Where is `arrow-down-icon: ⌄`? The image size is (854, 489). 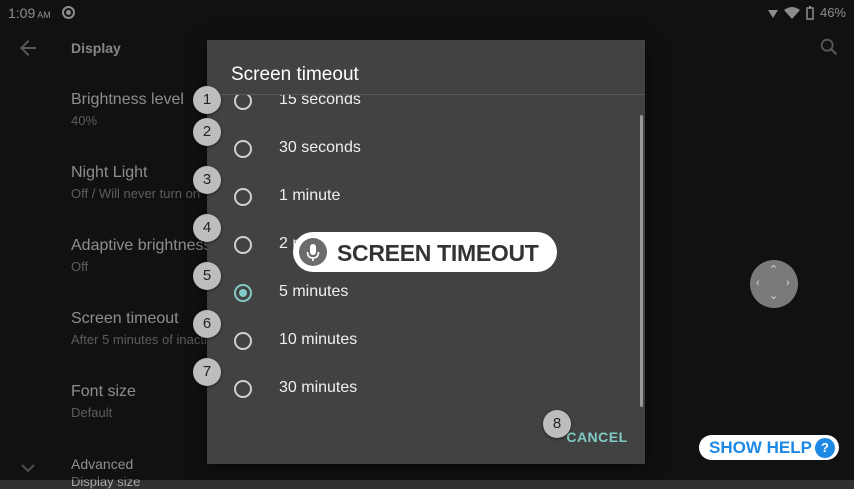 arrow-down-icon: ⌄ is located at coordinates (774, 296).